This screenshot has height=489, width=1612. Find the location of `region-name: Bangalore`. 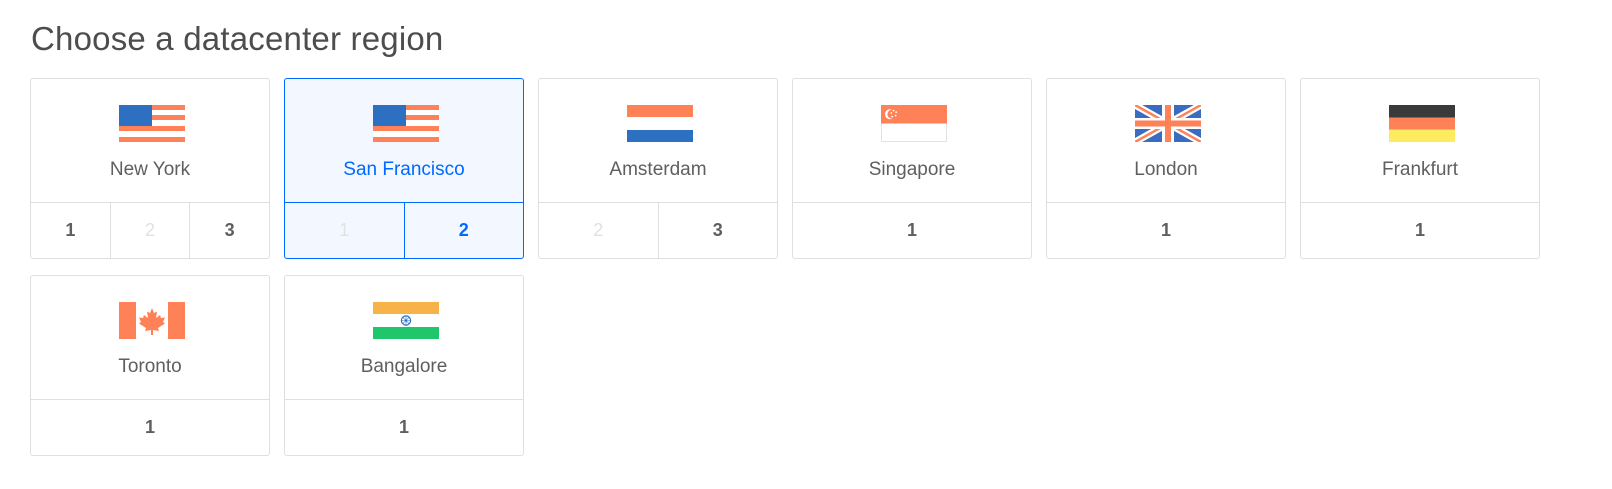

region-name: Bangalore is located at coordinates (404, 366).